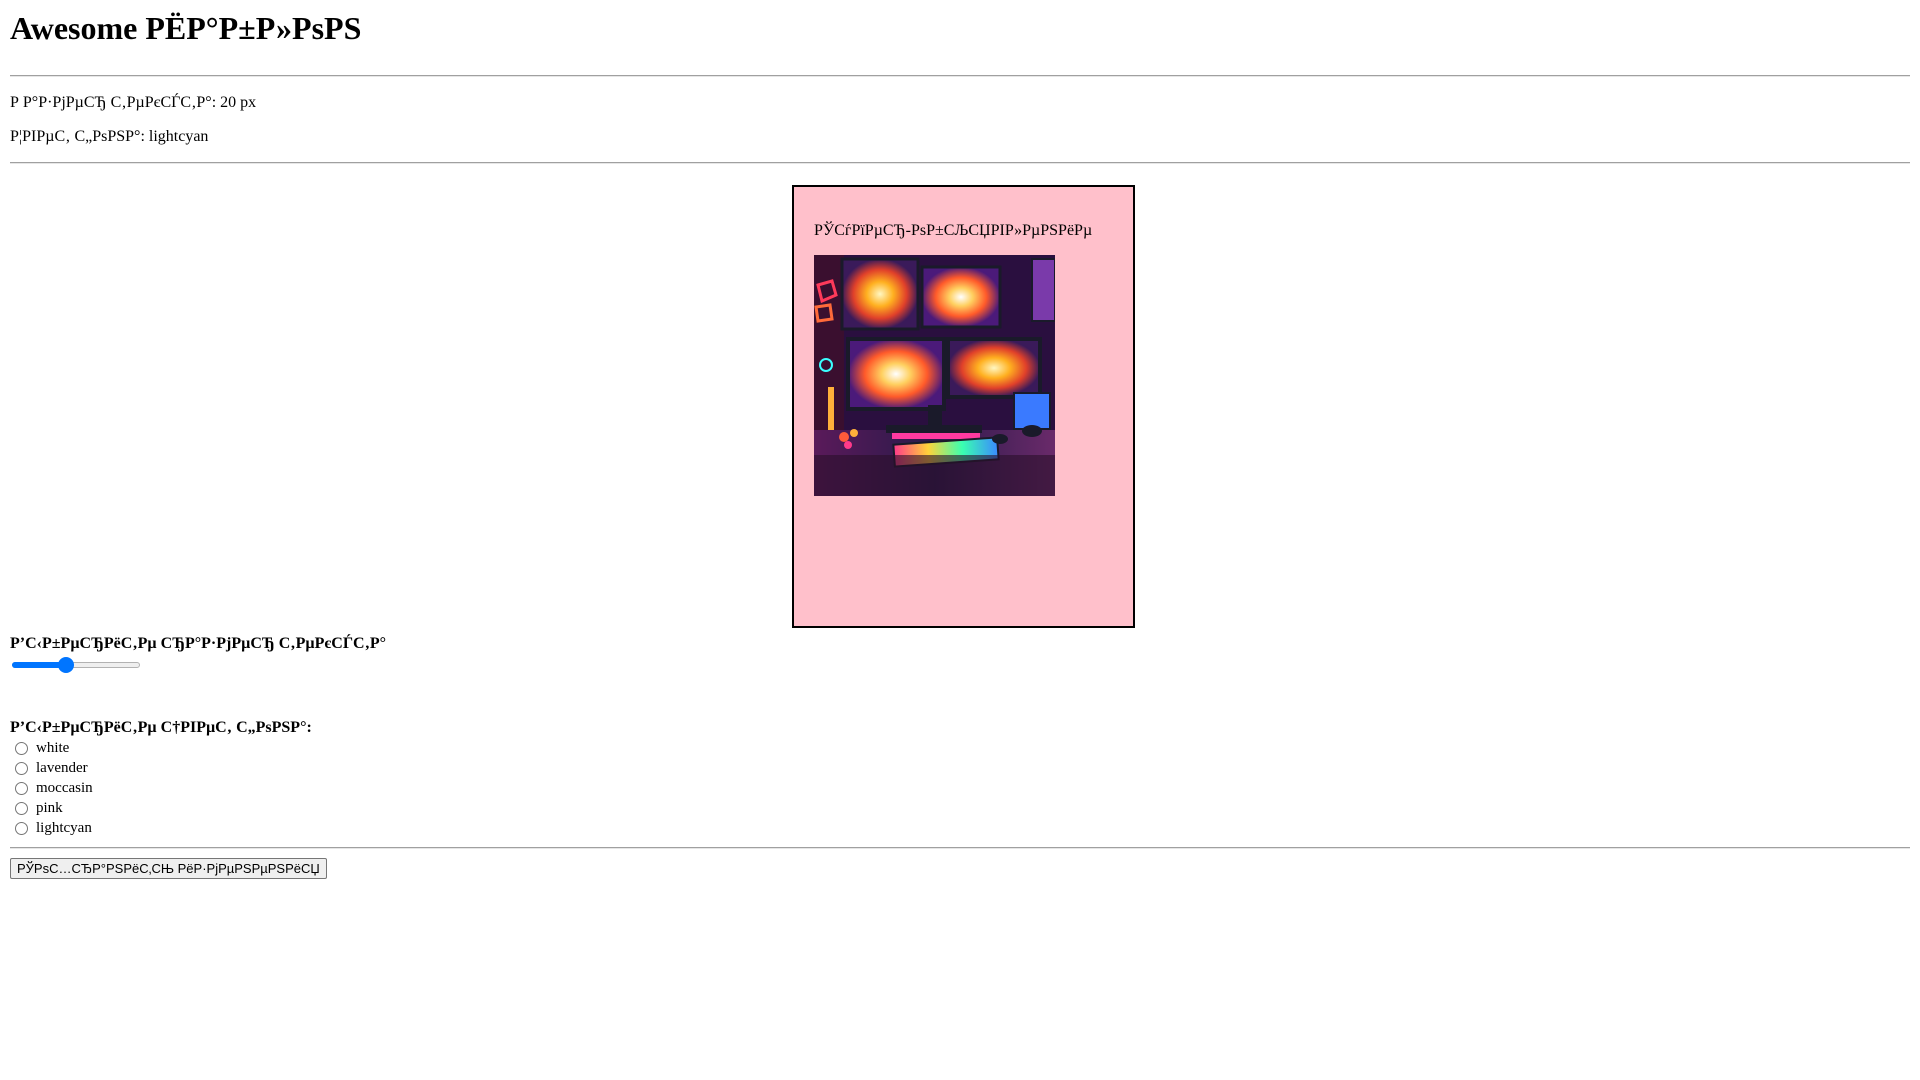 The width and height of the screenshot is (1920, 1080). Describe the element at coordinates (960, 848) in the screenshot. I see `divider-bottom` at that location.